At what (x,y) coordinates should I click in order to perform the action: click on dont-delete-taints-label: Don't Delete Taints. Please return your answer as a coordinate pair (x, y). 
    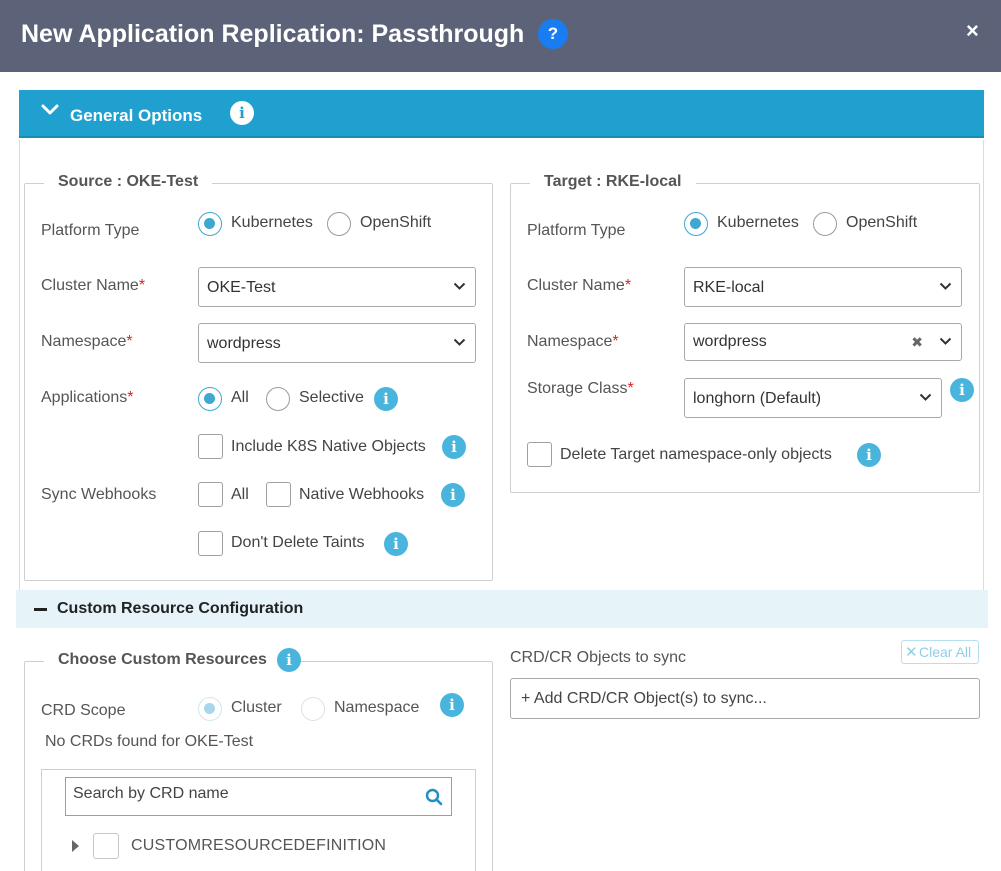
    Looking at the image, I should click on (298, 542).